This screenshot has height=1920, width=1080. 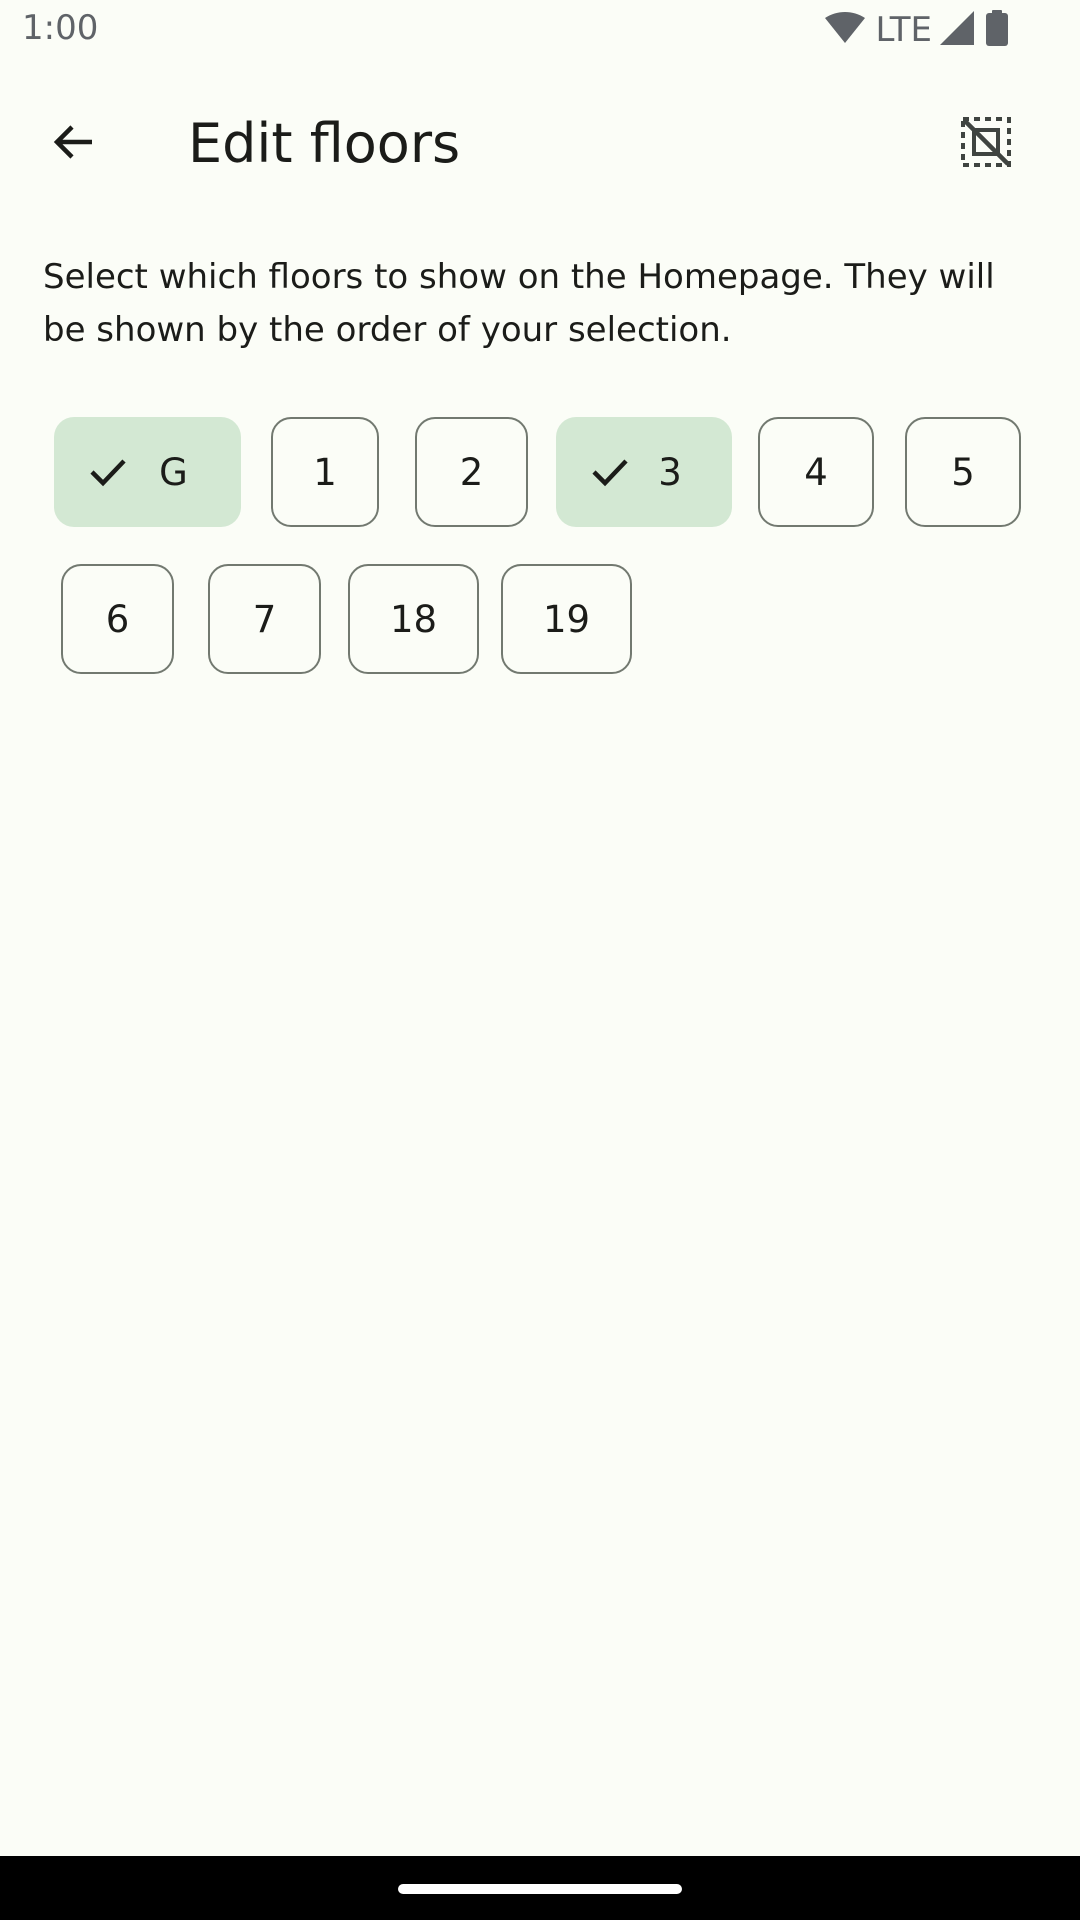 What do you see at coordinates (540, 138) in the screenshot?
I see `app-bar: Edit floors` at bounding box center [540, 138].